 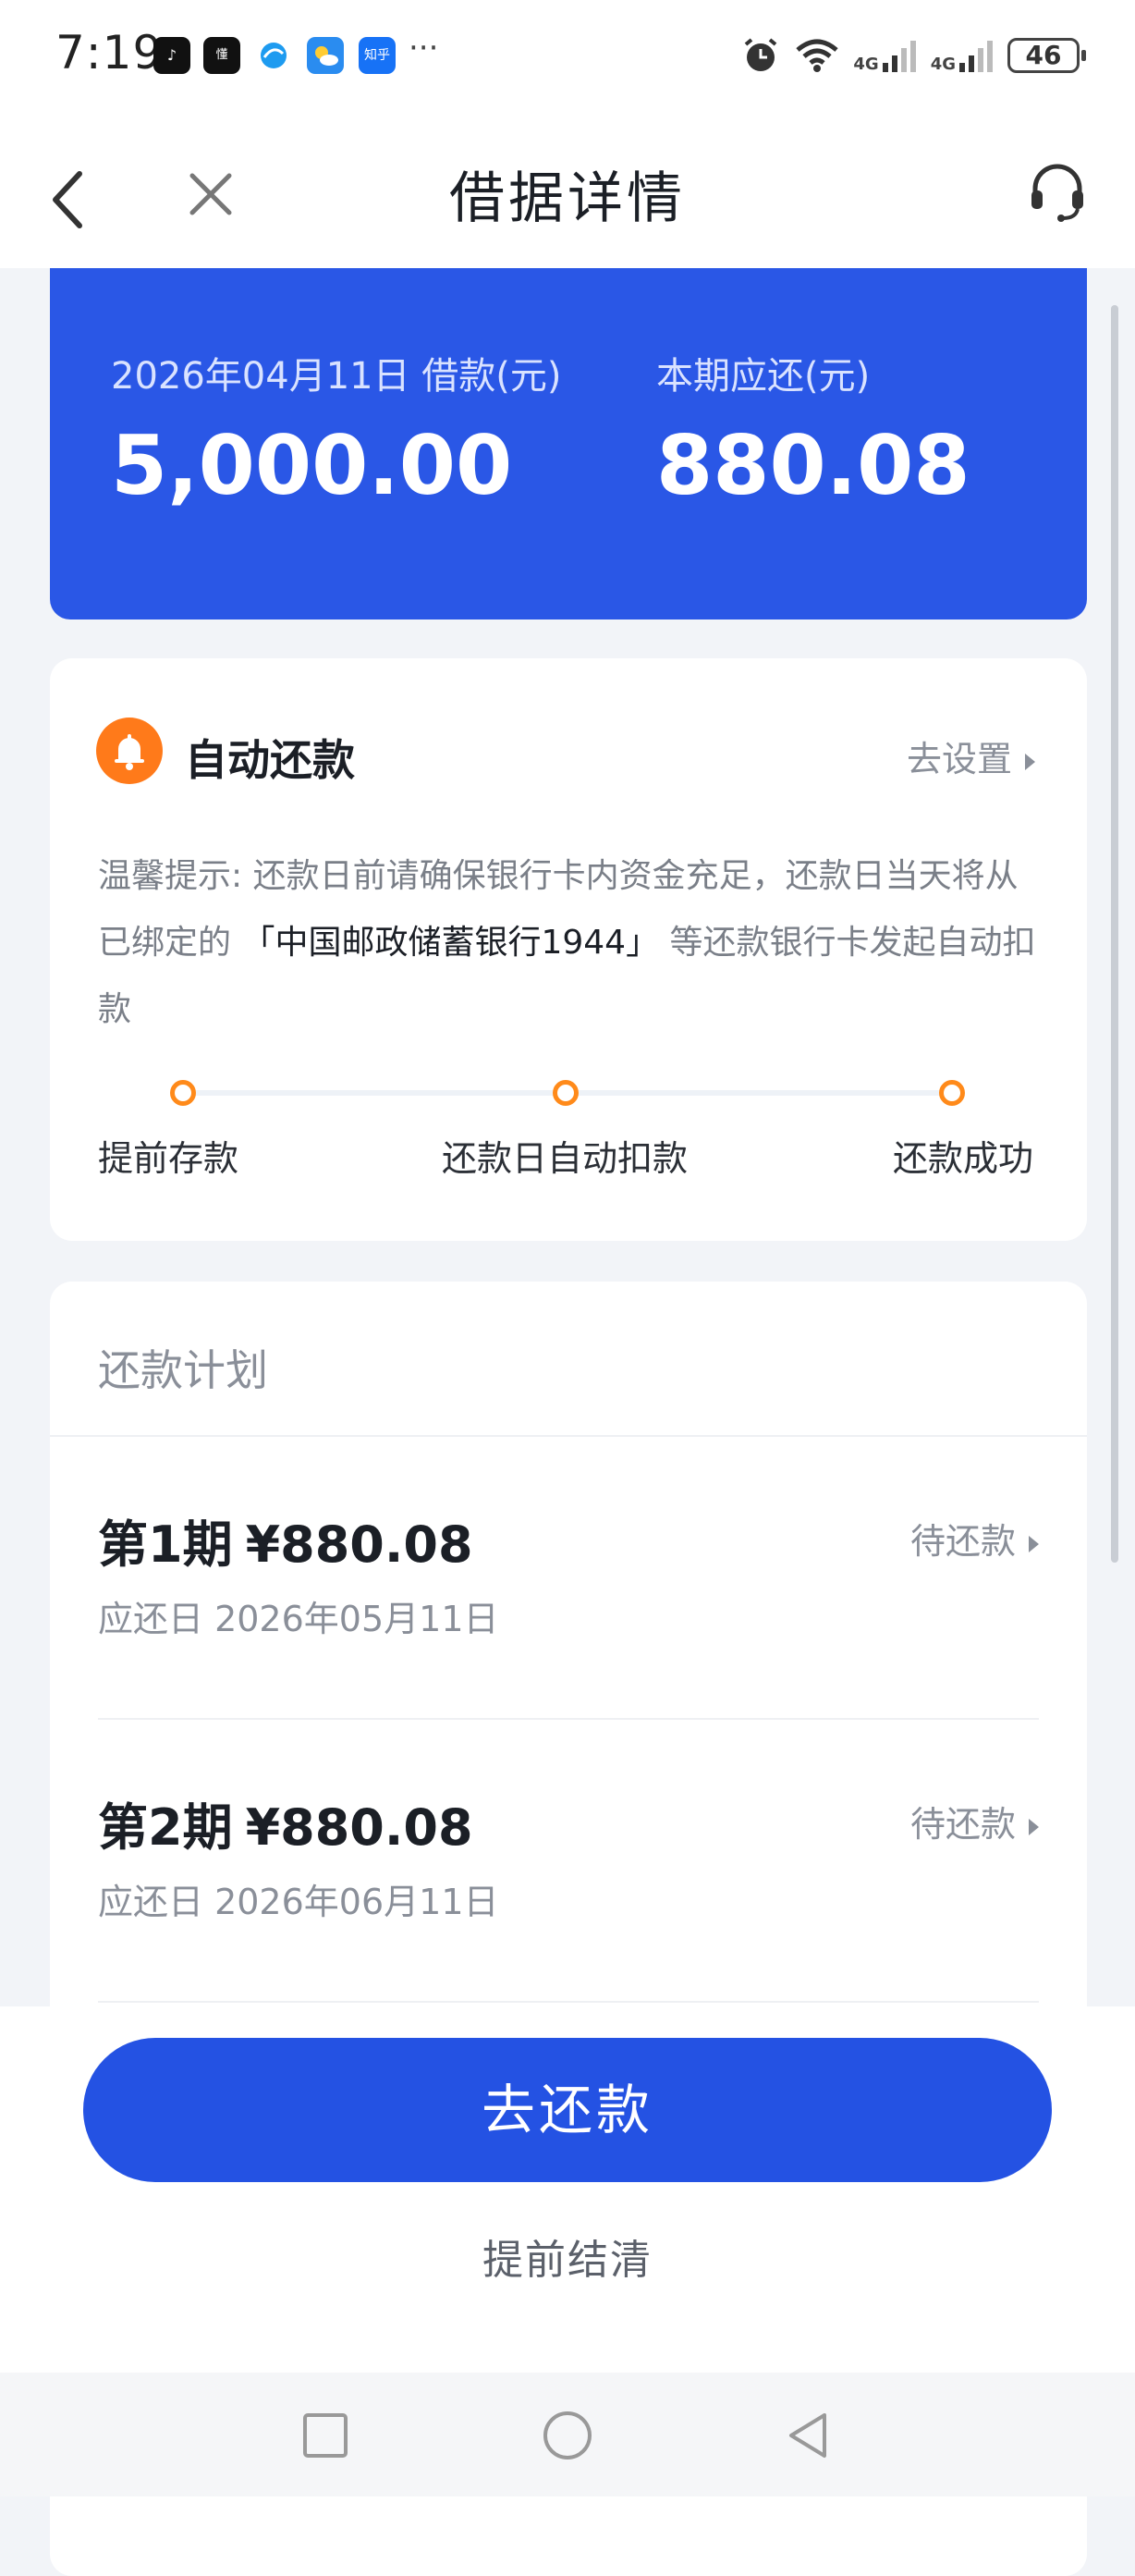 I want to click on status-bar: 7:19 ♪ 懂 知乎 ··· 4G 4G 46, so click(x=567, y=55).